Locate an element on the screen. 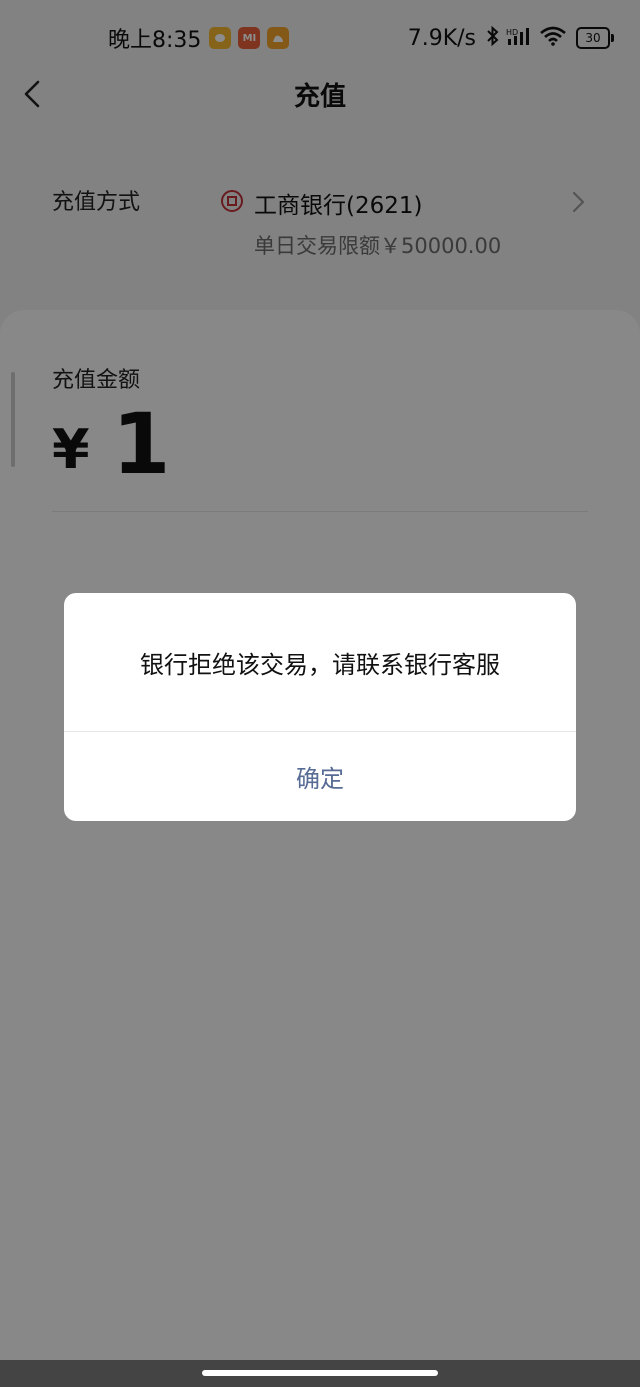  home-indicator is located at coordinates (320, 1373).